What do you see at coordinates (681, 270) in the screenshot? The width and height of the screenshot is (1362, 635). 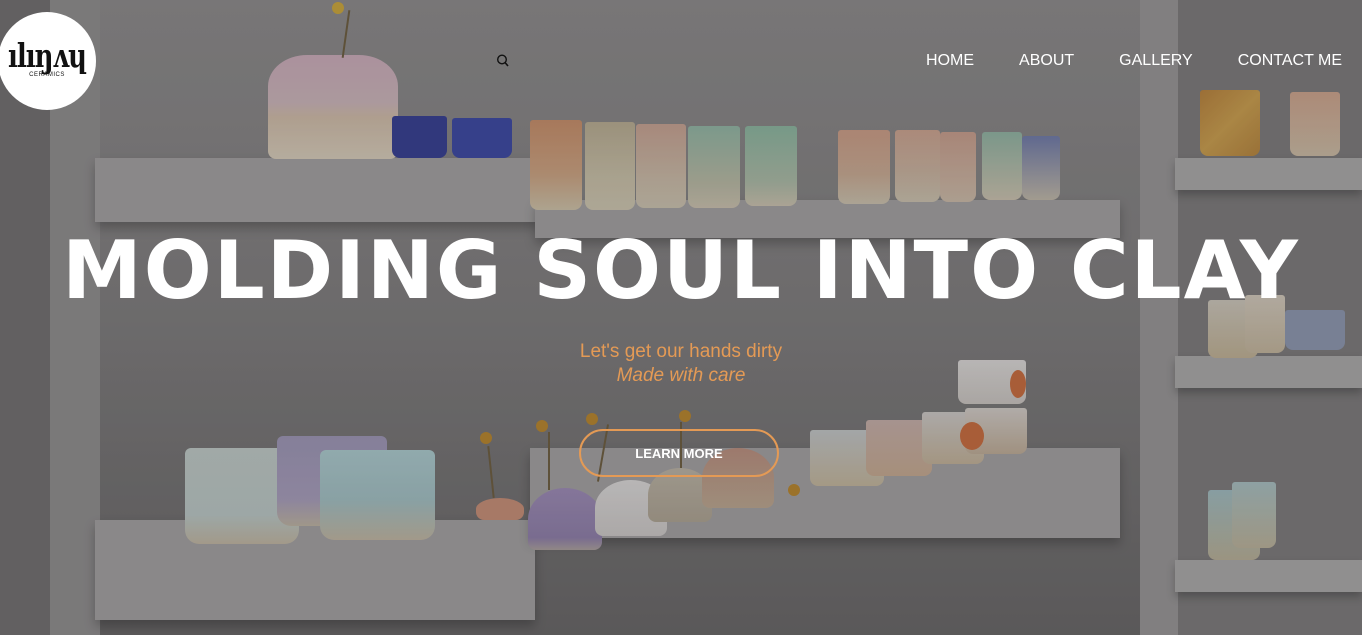 I see `hero-headline: MOLDING SOUL INTO CLAY` at bounding box center [681, 270].